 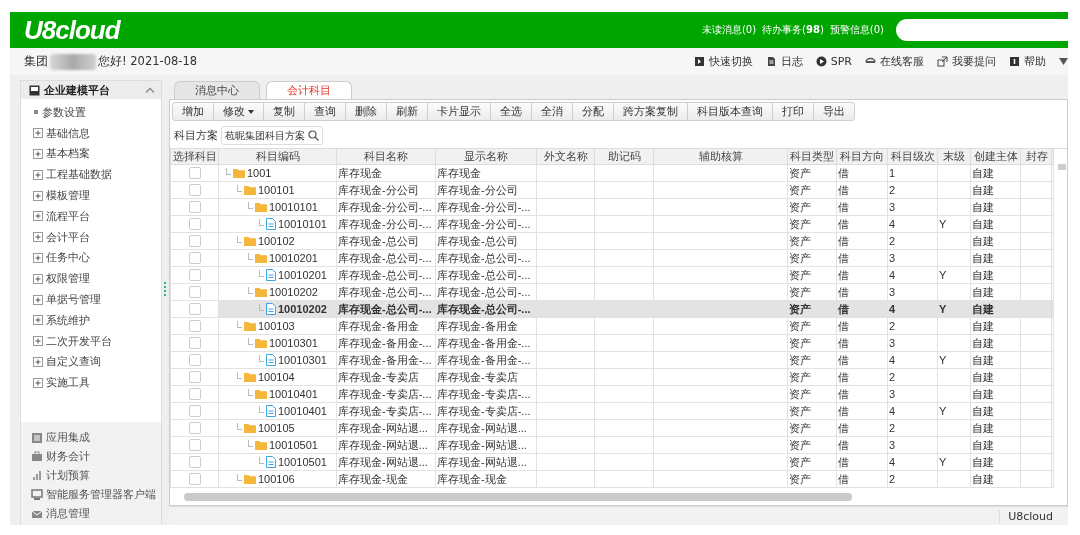 What do you see at coordinates (68, 279) in the screenshot?
I see `sidebar-item: 权限管理` at bounding box center [68, 279].